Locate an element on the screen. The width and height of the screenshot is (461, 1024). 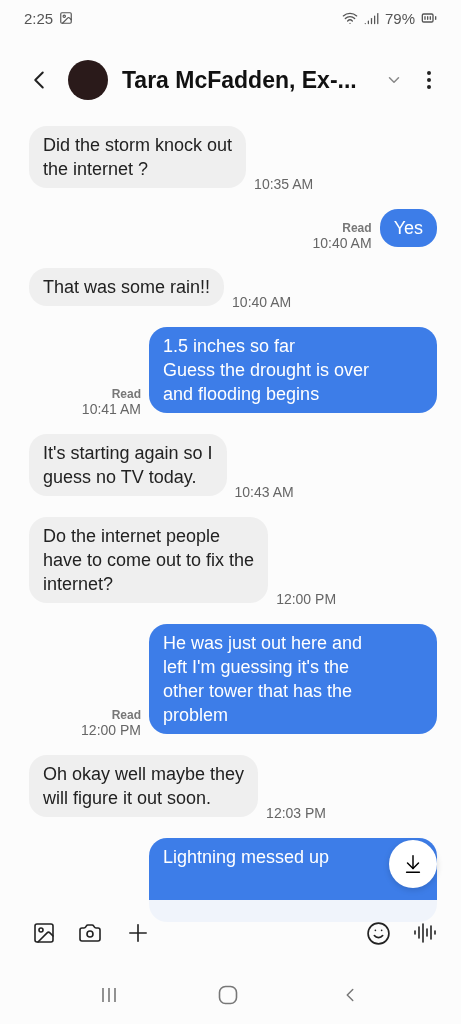
voice-wave-icon is located at coordinates (425, 933).